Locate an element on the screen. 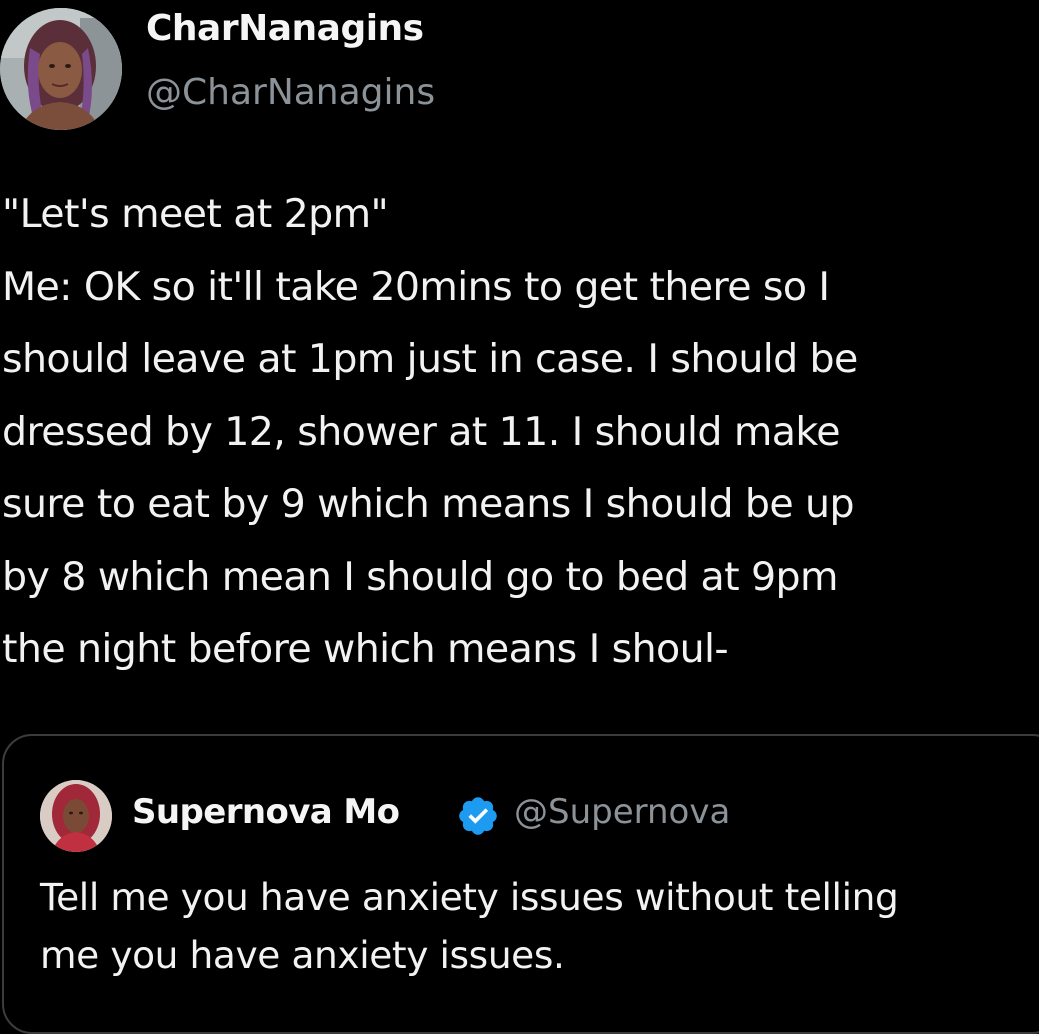 The width and height of the screenshot is (1039, 1034). author-handle: @CharNanagins is located at coordinates (290, 92).